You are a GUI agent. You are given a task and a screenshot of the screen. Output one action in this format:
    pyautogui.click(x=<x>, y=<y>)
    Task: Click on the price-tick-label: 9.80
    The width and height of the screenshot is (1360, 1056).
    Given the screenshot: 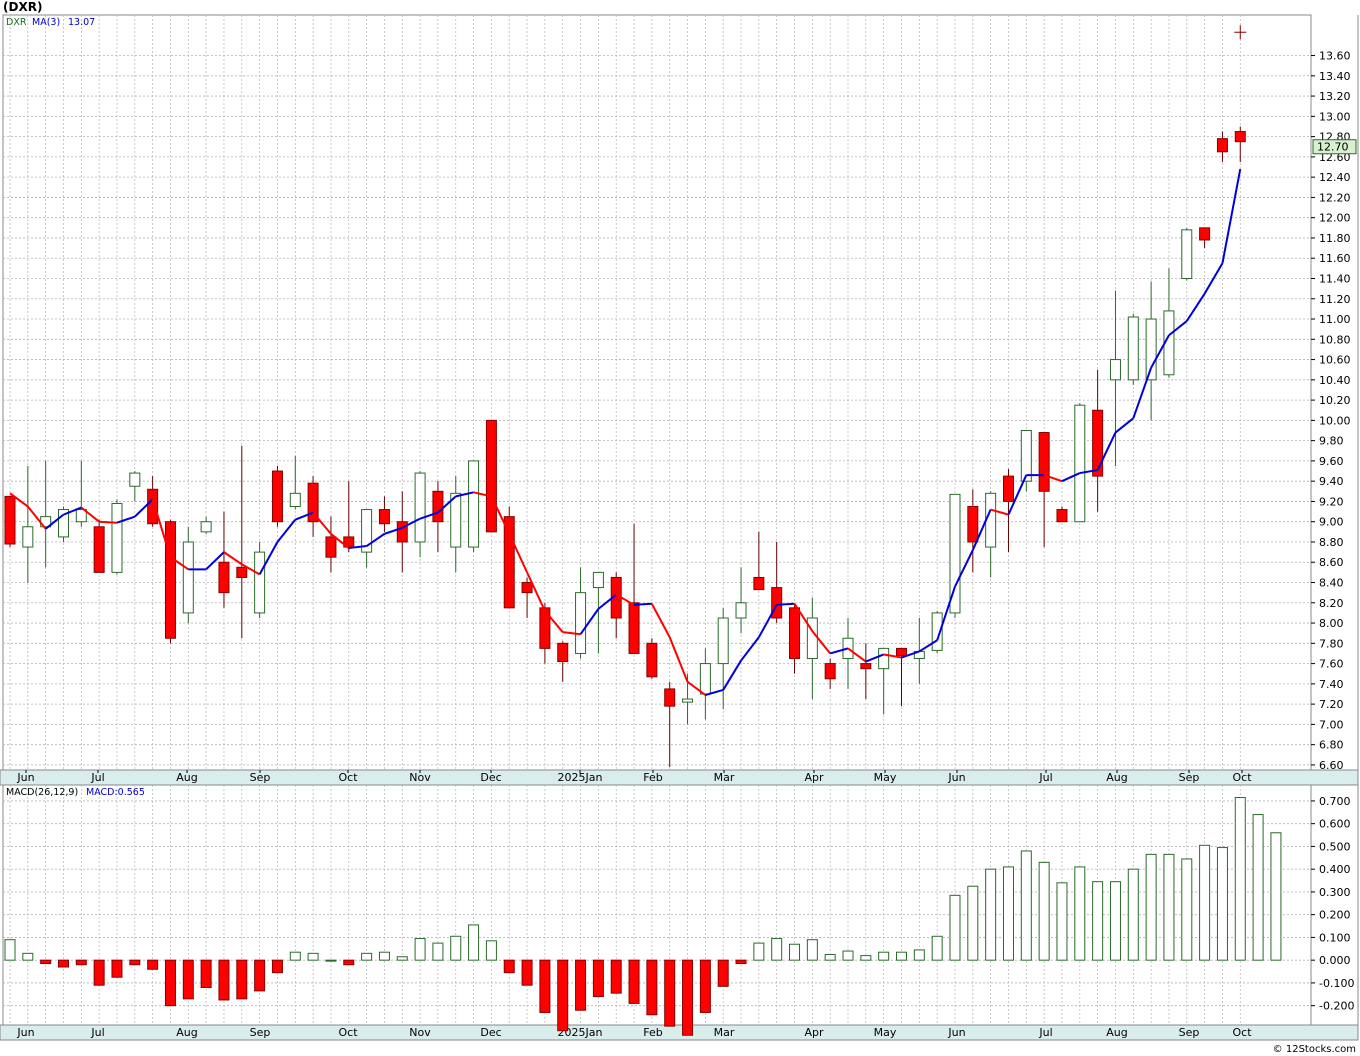 What is the action you would take?
    pyautogui.click(x=1331, y=441)
    